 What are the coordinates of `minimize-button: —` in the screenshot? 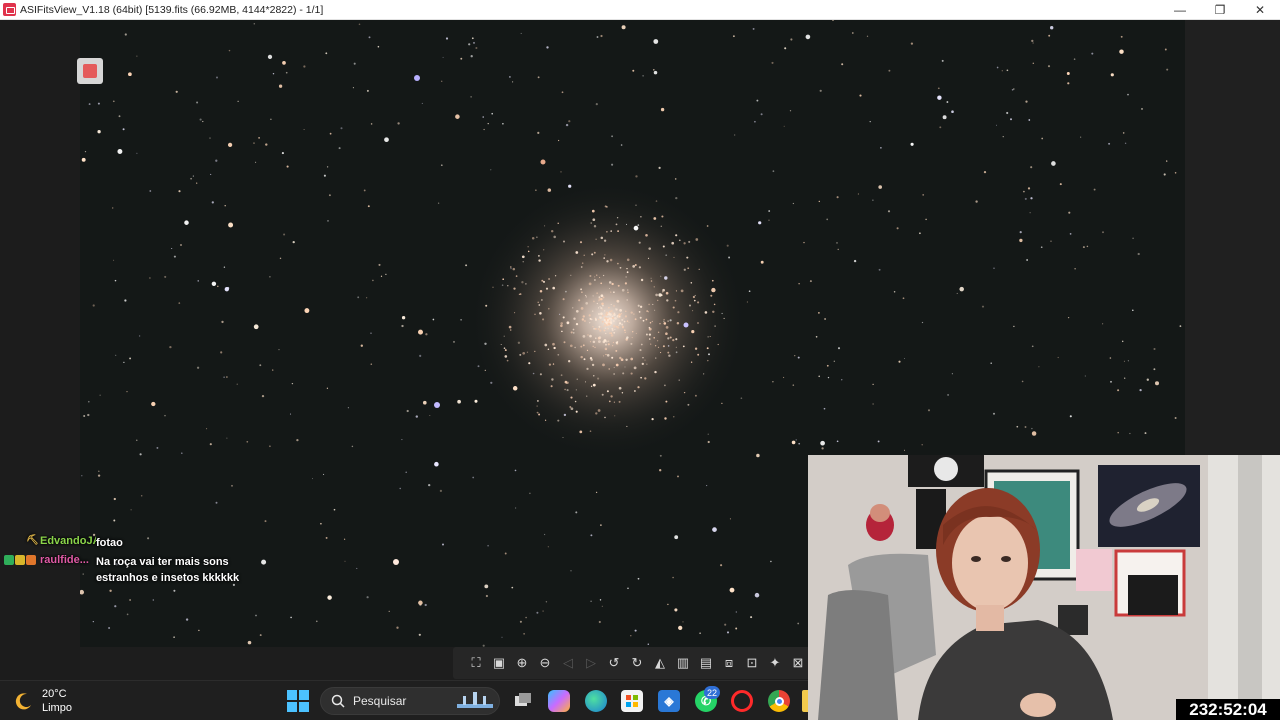 It's located at (1180, 10).